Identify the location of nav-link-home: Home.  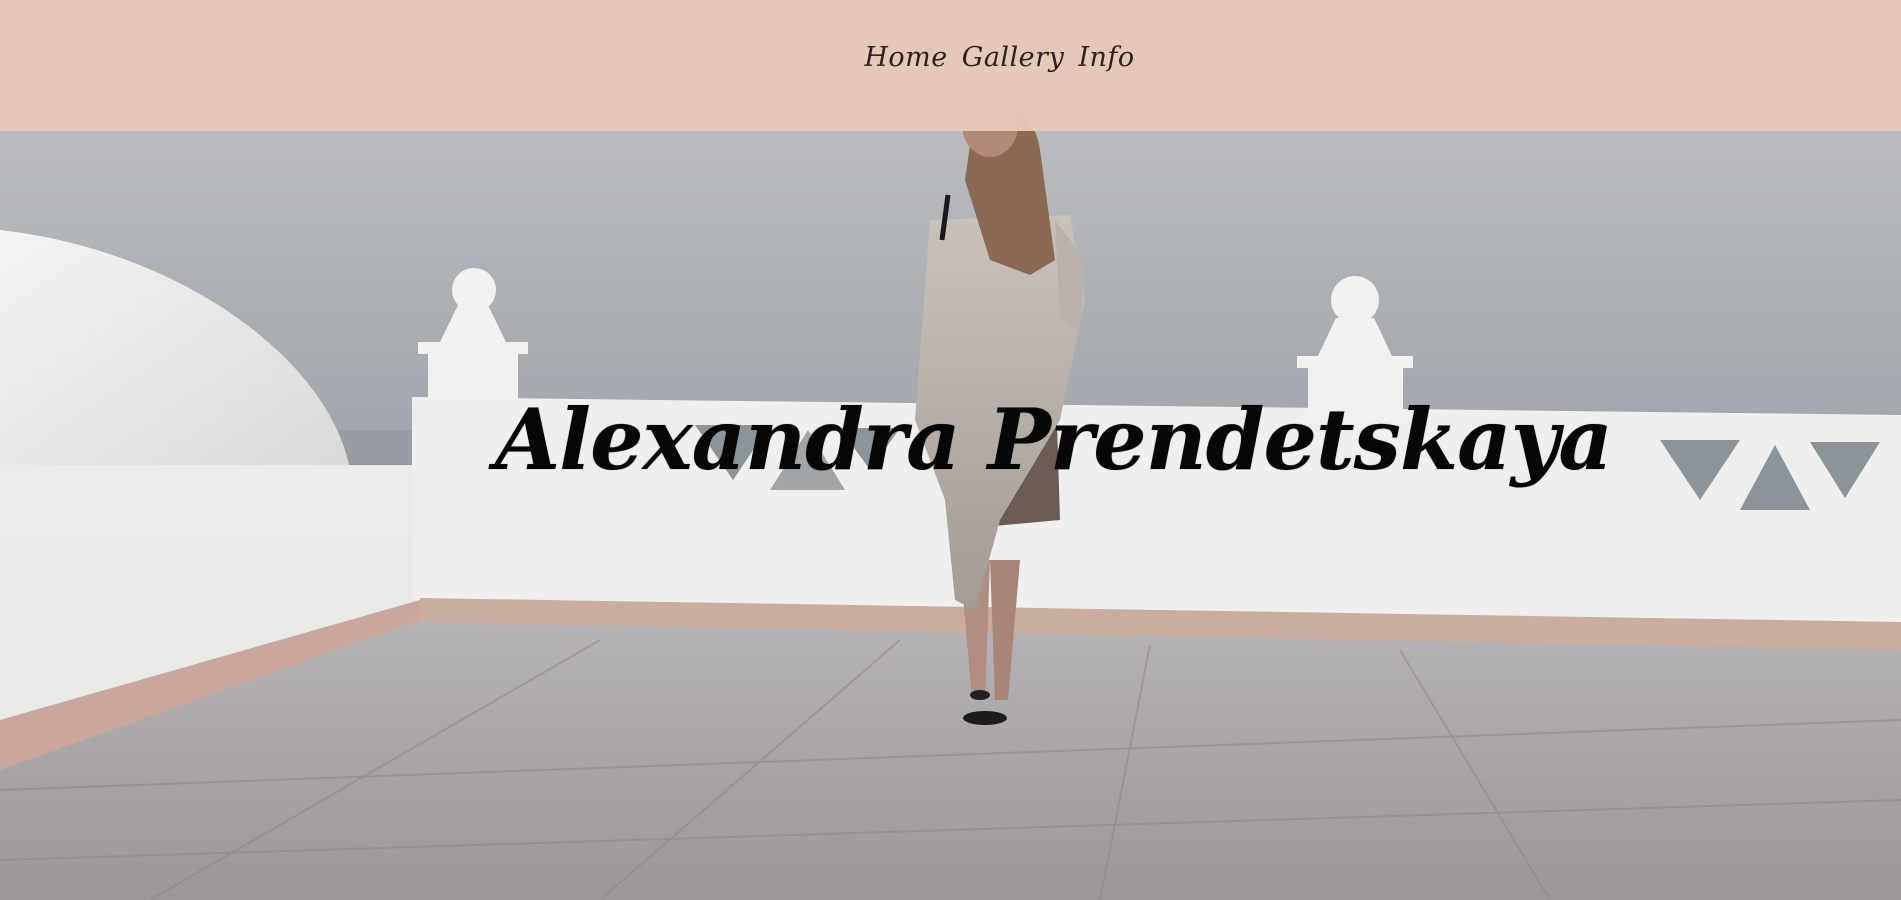
(905, 57).